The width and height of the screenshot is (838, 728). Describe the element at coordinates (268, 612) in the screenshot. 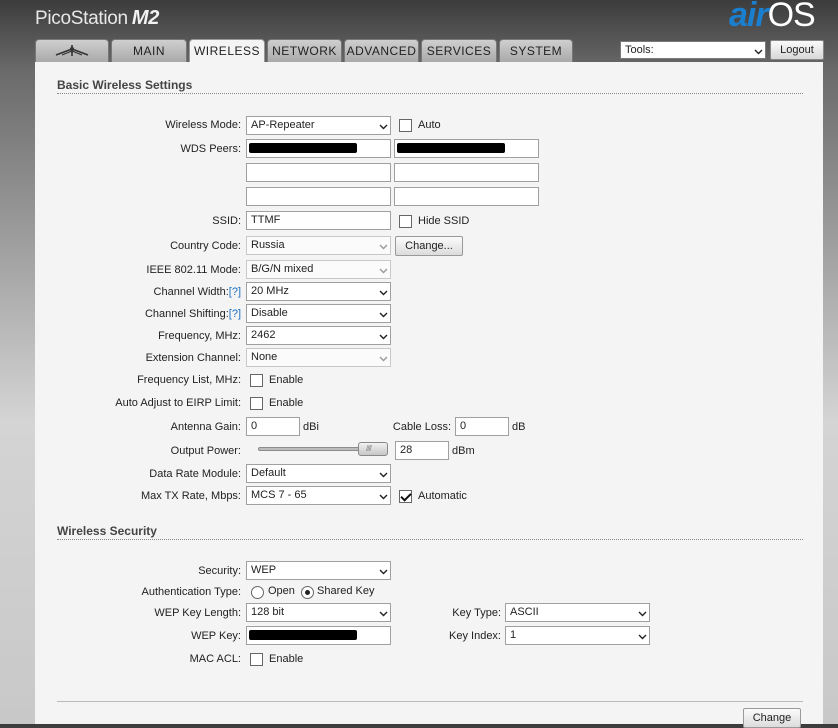

I see `wep-key-length-value: 128 bit` at that location.